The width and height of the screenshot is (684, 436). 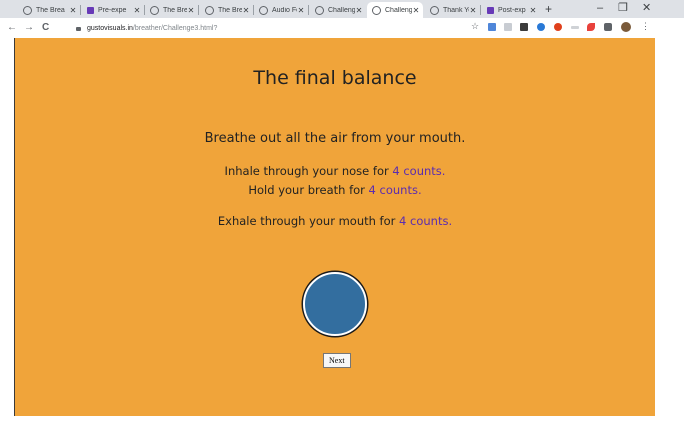 What do you see at coordinates (623, 8) in the screenshot?
I see `maximize-button: ❐` at bounding box center [623, 8].